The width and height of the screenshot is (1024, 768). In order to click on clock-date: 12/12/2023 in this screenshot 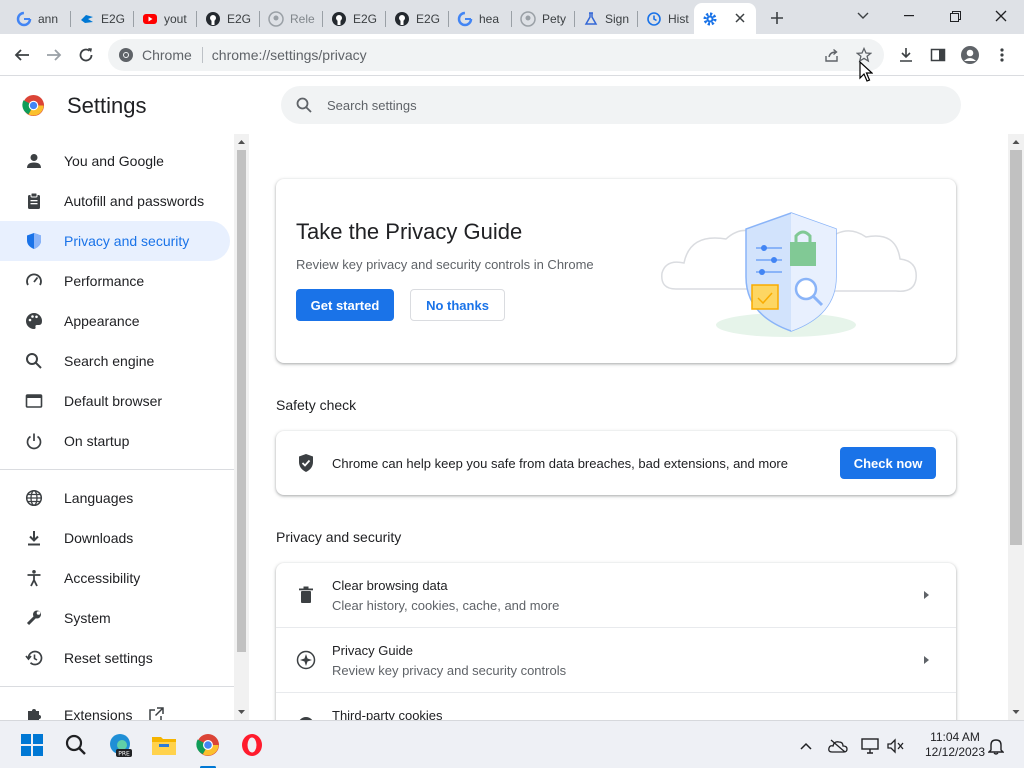, I will do `click(955, 752)`.